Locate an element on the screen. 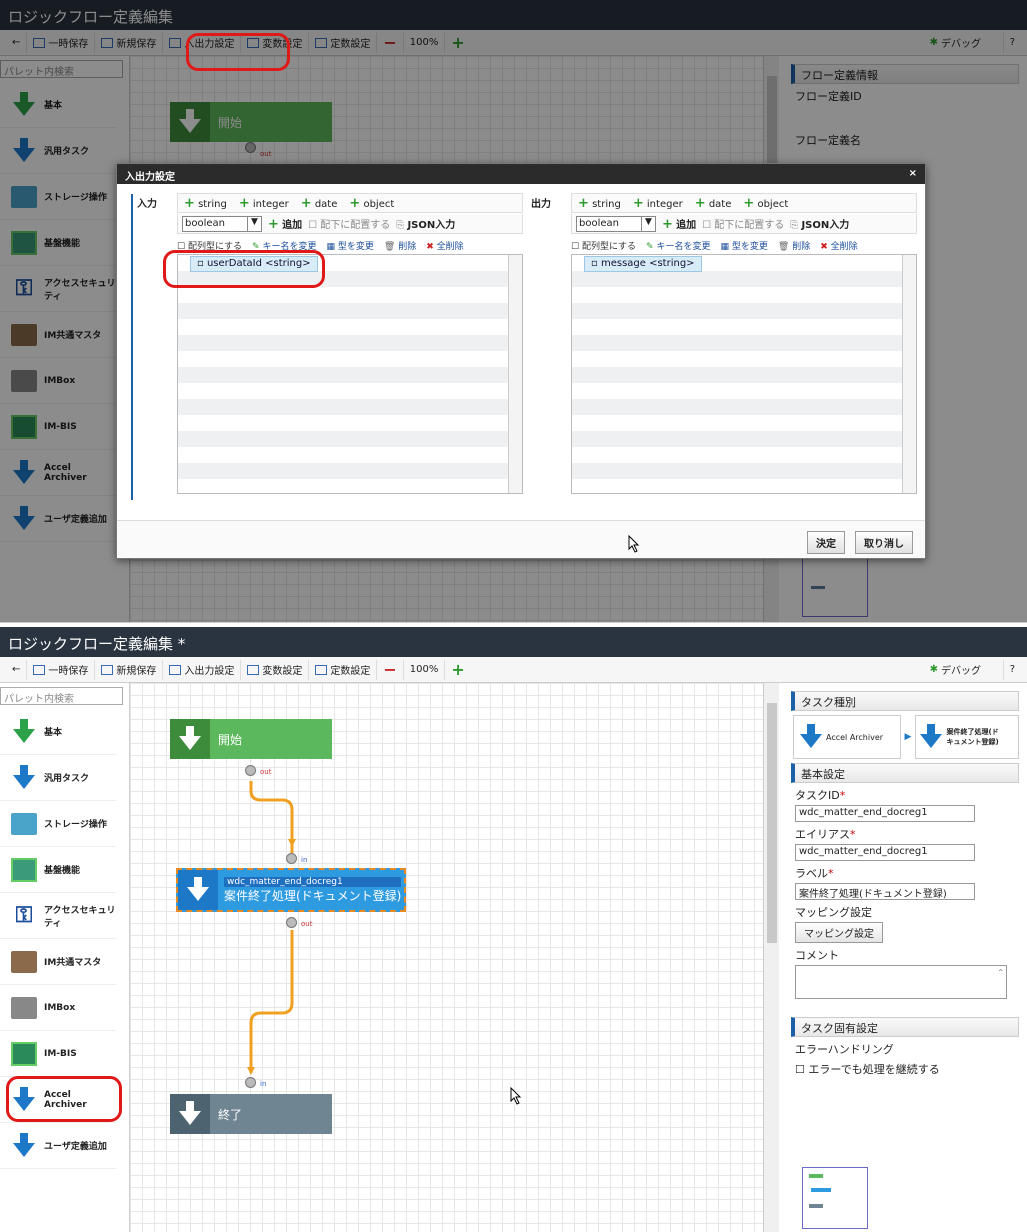 Image resolution: width=1027 pixels, height=1232 pixels. task-in-port is located at coordinates (291, 858).